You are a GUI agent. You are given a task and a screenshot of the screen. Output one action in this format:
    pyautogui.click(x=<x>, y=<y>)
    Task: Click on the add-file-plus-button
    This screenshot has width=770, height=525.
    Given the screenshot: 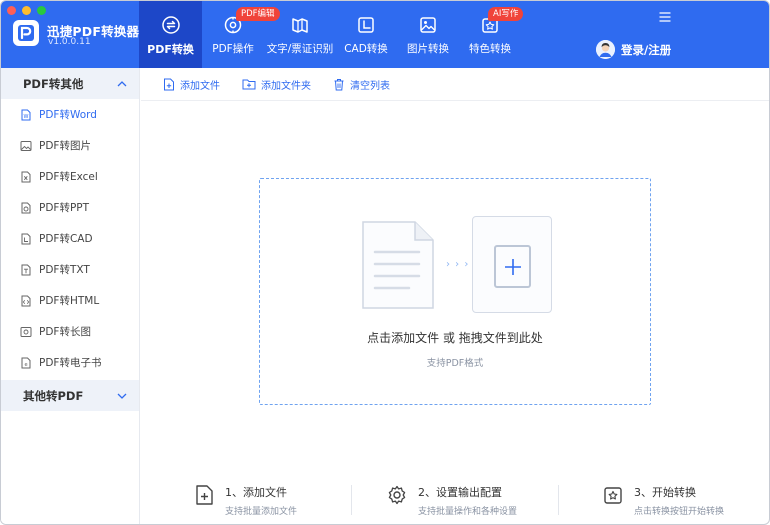 What is the action you would take?
    pyautogui.click(x=512, y=266)
    